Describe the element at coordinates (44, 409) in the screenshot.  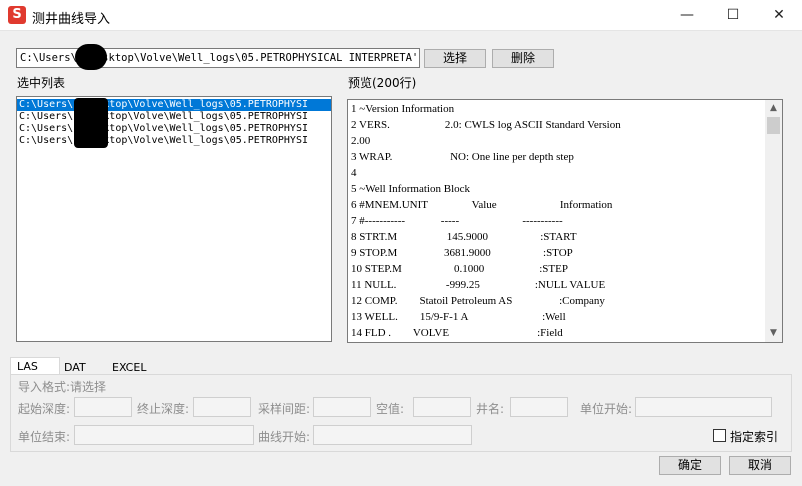
I see `start-depth-label: 起始深度:` at that location.